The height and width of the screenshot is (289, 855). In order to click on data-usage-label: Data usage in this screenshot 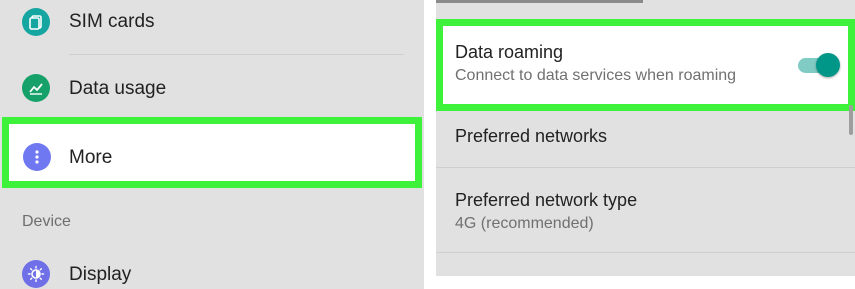, I will do `click(118, 88)`.